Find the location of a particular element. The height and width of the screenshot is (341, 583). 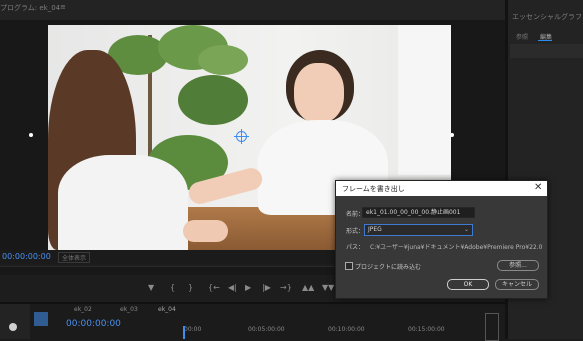

tools-panel is located at coordinates (15, 321).